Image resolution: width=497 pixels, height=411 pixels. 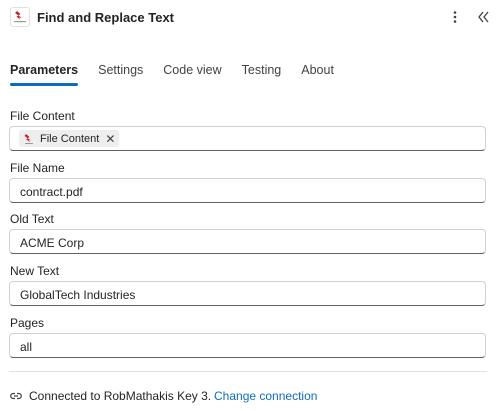 I want to click on panel-header: Find and Replace Text, so click(x=248, y=18).